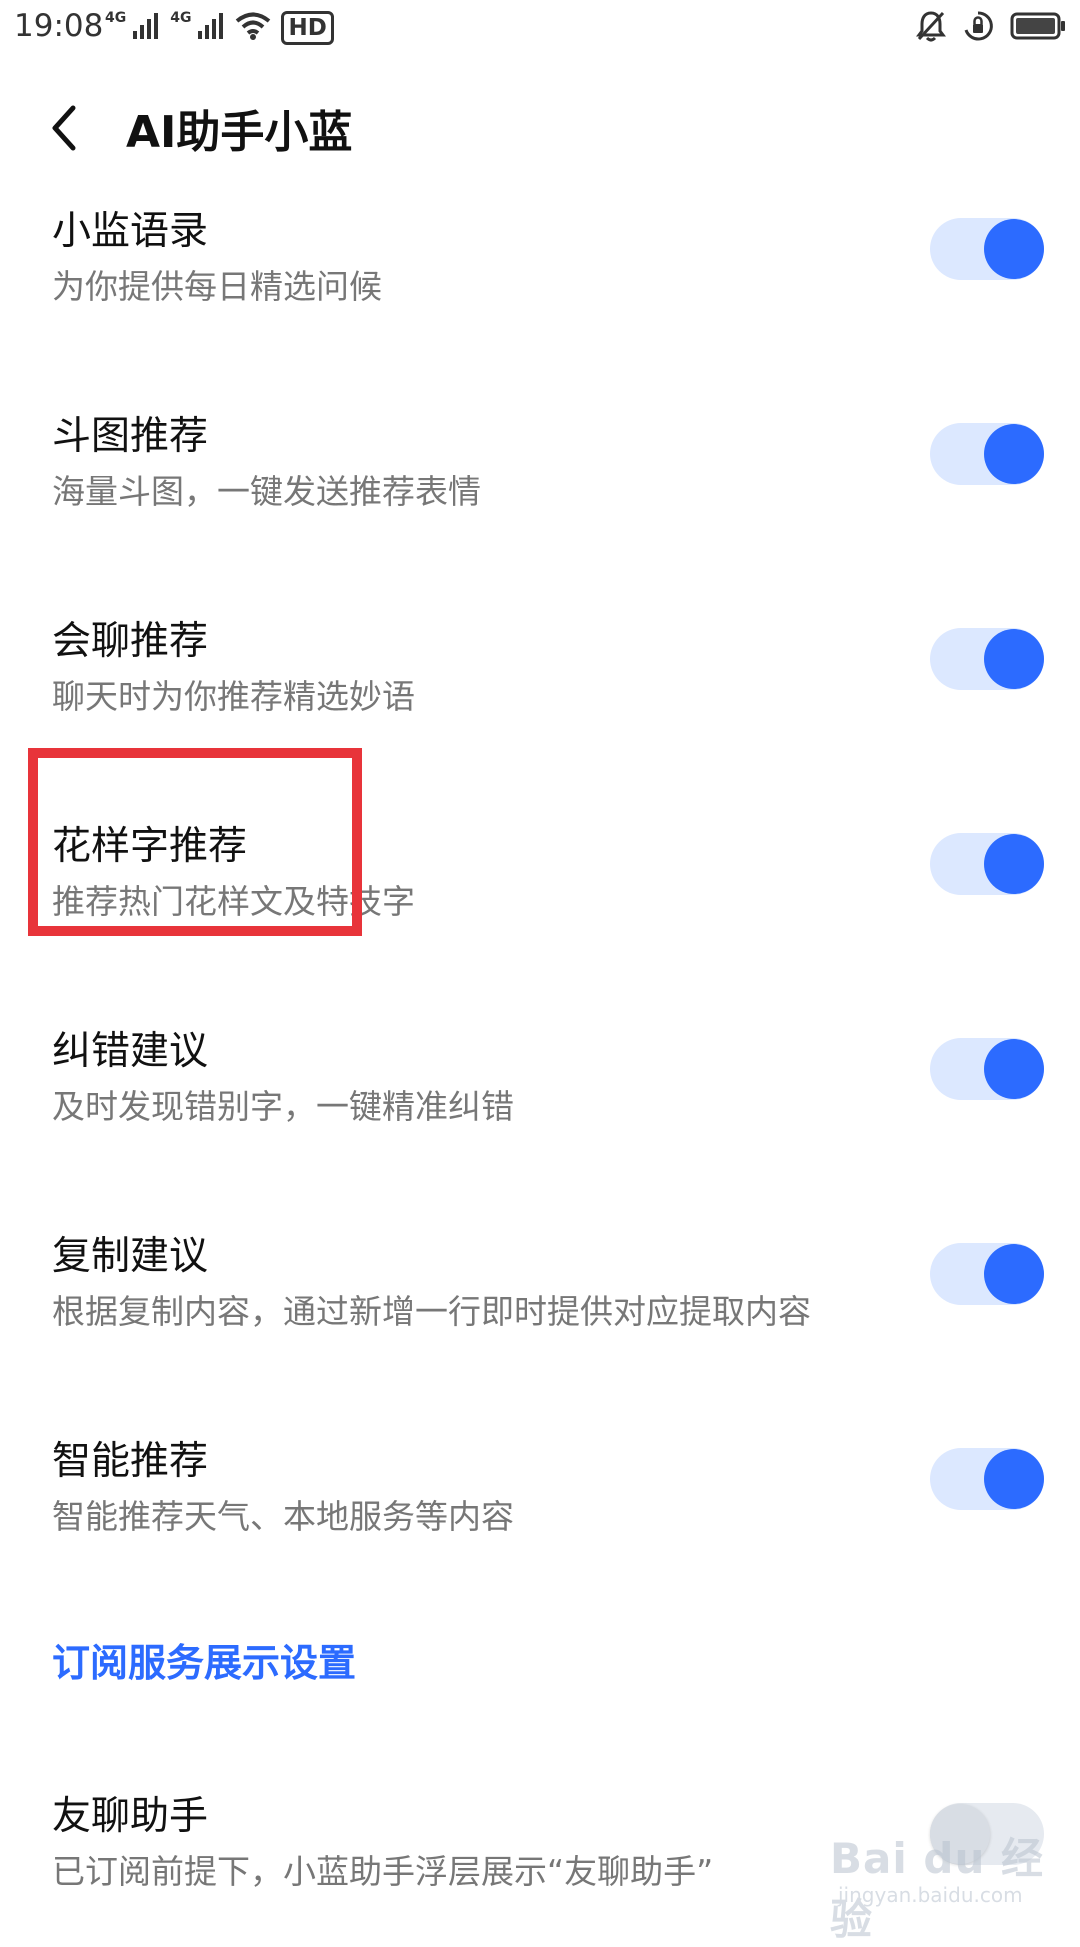 The image size is (1080, 1947). I want to click on setting-title: 斗图推荐, so click(130, 436).